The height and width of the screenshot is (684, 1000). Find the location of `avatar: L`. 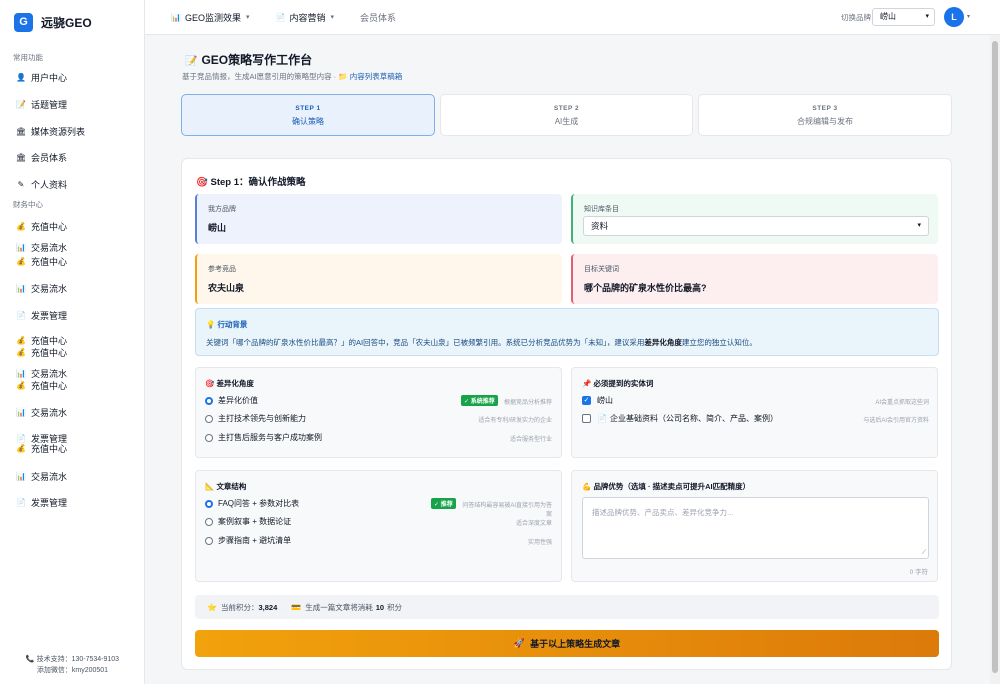

avatar: L is located at coordinates (954, 17).